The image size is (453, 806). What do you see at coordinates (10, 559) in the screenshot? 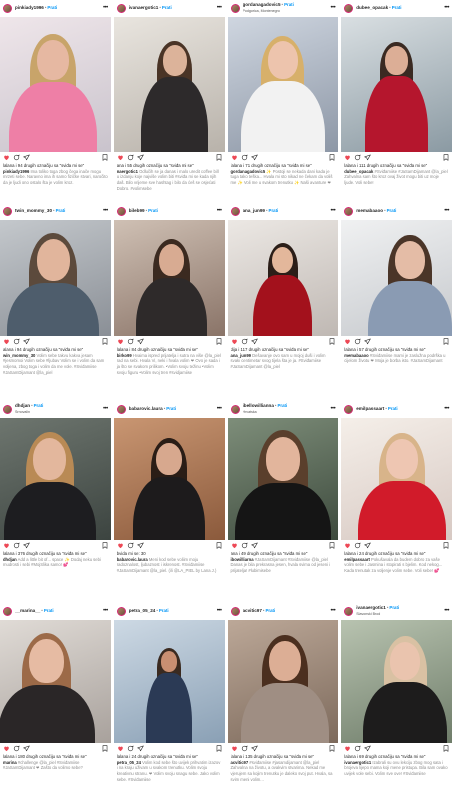
I see `caption-username: dhdjan` at bounding box center [10, 559].